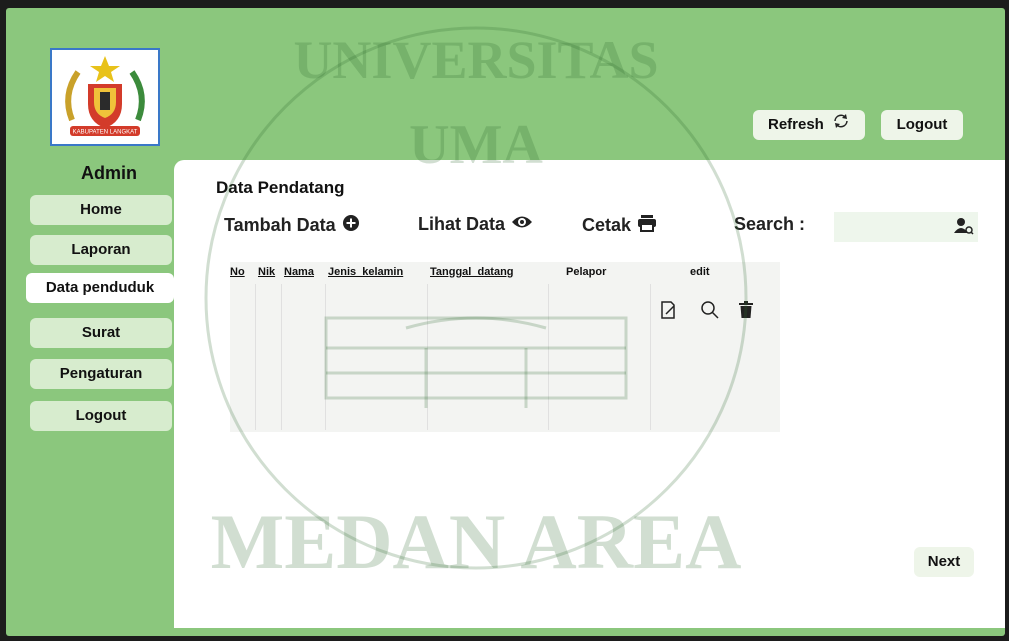 This screenshot has height=641, width=1009. Describe the element at coordinates (280, 225) in the screenshot. I see `tambah-data-label: Tambah Data` at that location.